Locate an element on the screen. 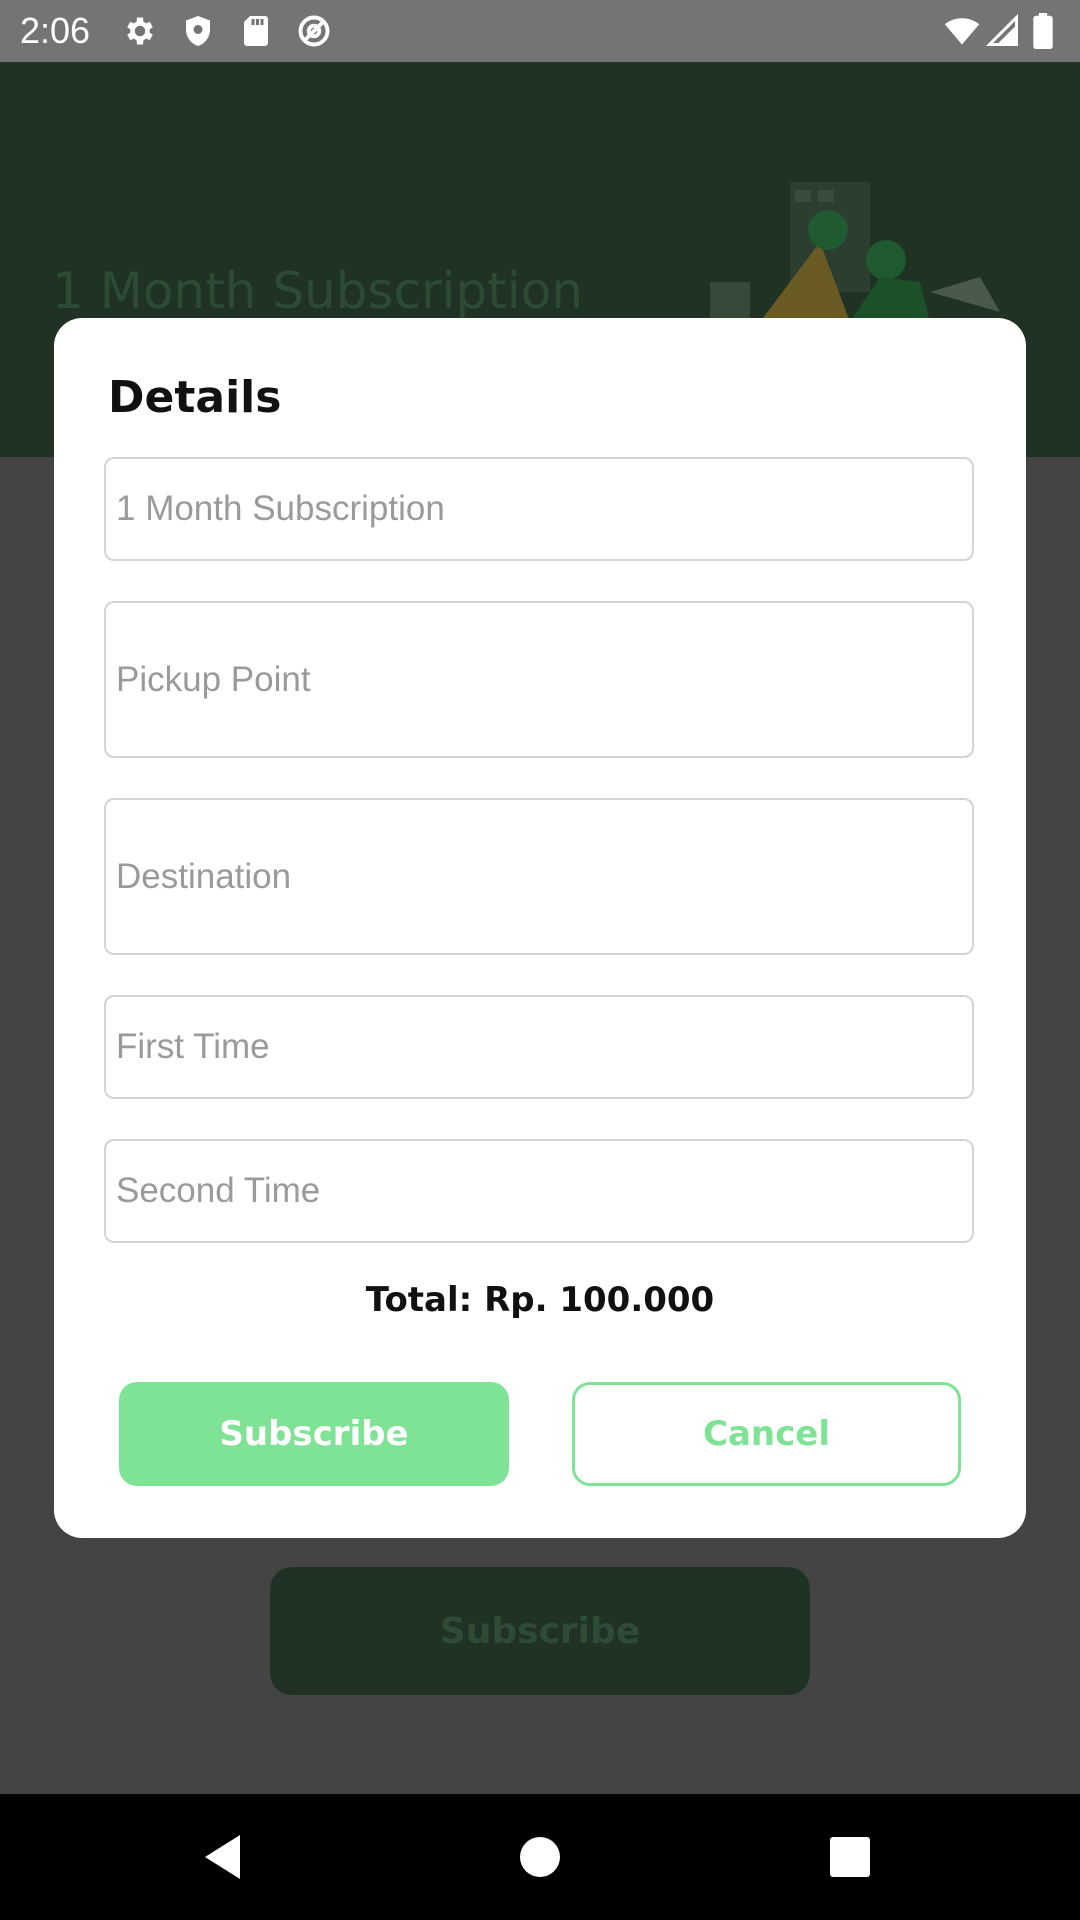 This screenshot has height=1920, width=1080. at-sign-icon is located at coordinates (314, 31).